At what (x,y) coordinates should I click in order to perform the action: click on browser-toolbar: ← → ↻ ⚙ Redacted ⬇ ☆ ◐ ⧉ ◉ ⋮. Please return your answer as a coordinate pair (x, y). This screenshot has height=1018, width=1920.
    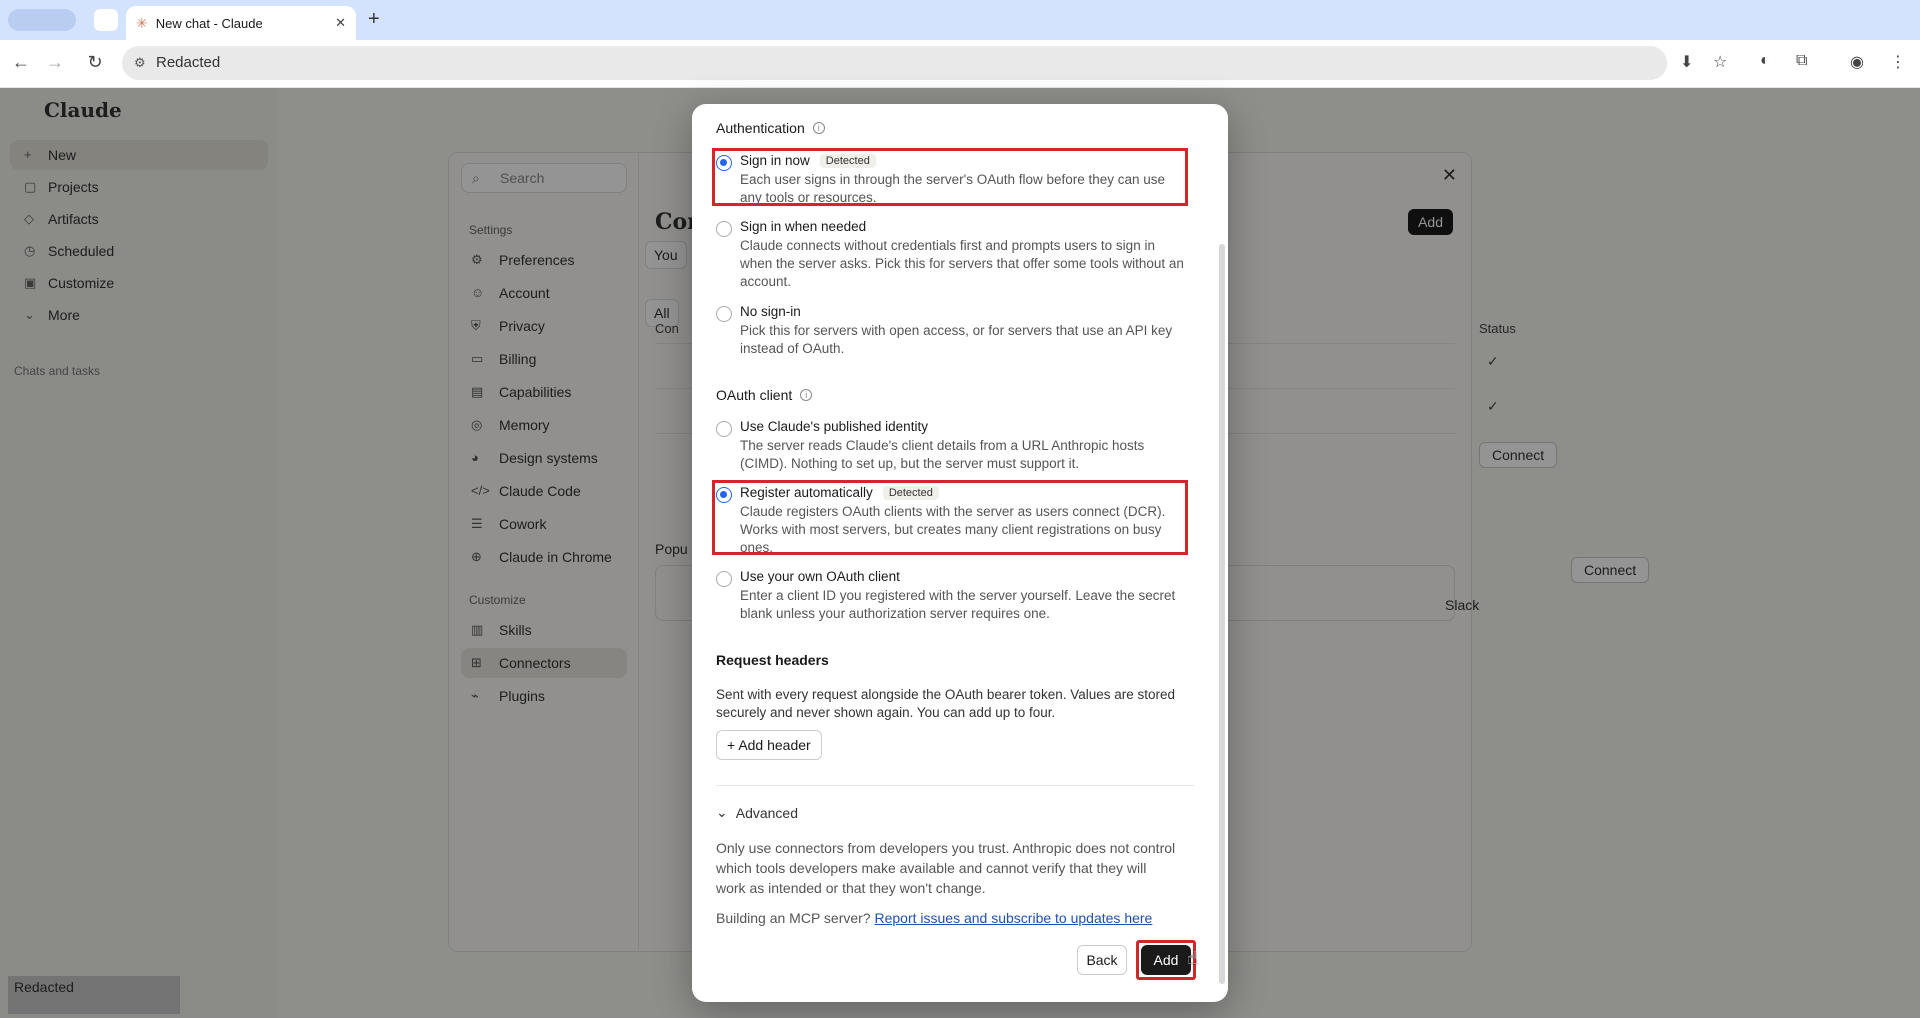
    Looking at the image, I should click on (960, 64).